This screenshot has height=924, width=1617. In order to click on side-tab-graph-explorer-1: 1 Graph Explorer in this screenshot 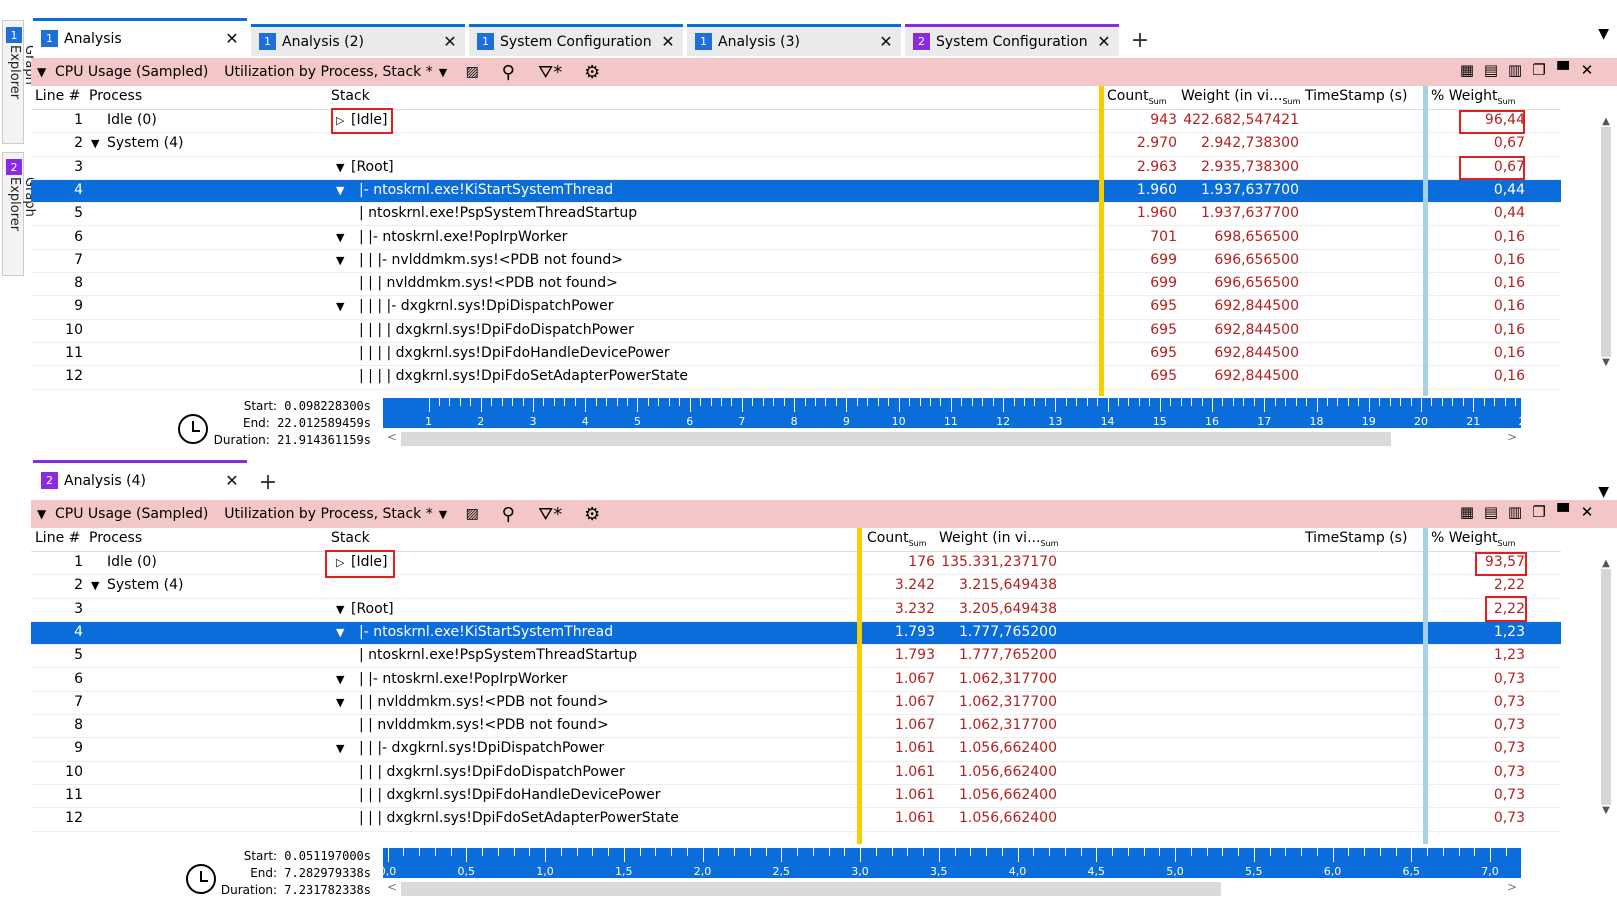, I will do `click(19, 82)`.